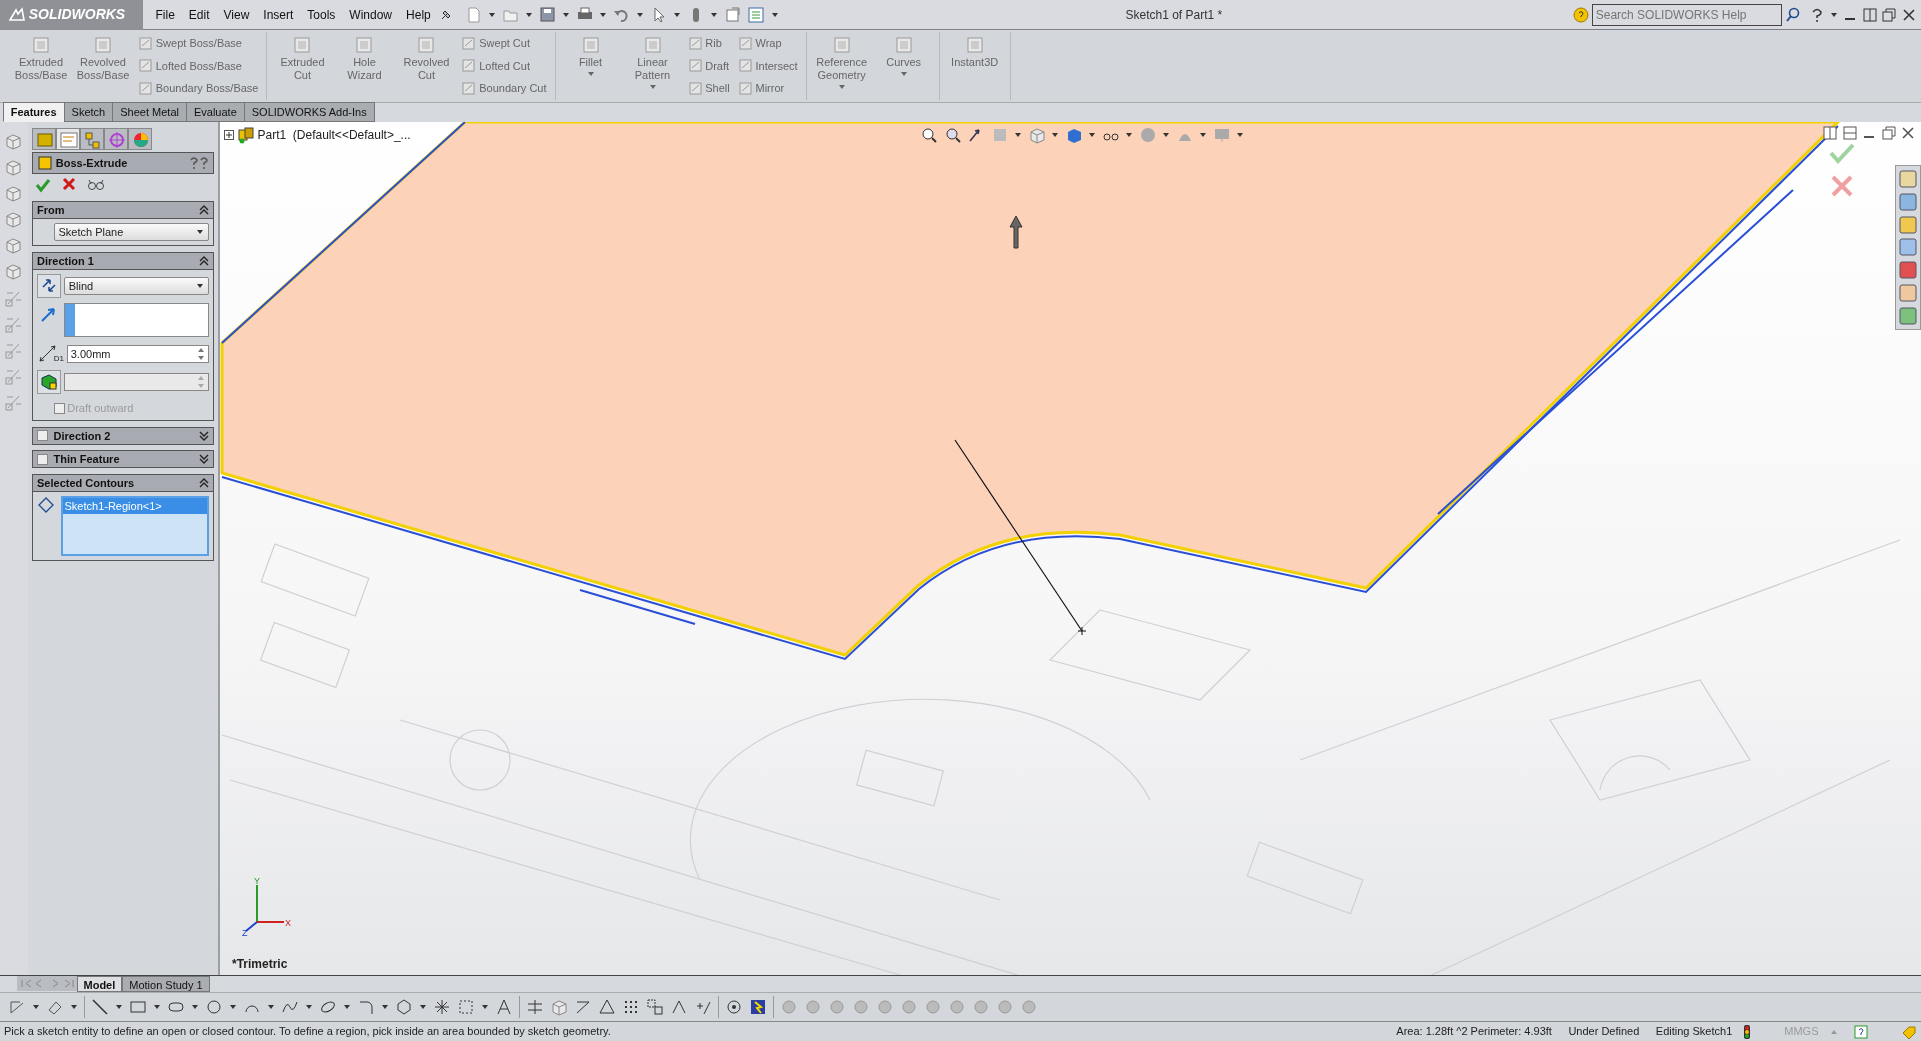  I want to click on menu-item: File, so click(165, 14).